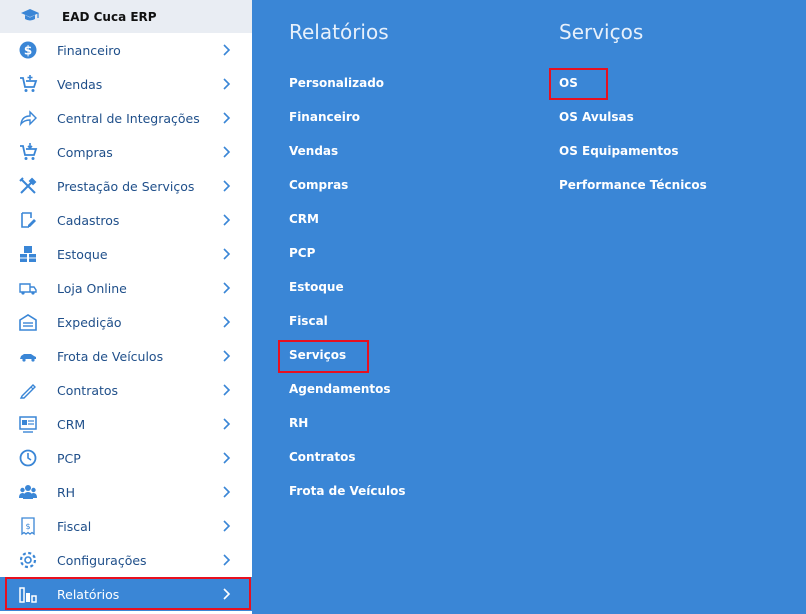 The image size is (806, 614). Describe the element at coordinates (28, 356) in the screenshot. I see `car-icon` at that location.